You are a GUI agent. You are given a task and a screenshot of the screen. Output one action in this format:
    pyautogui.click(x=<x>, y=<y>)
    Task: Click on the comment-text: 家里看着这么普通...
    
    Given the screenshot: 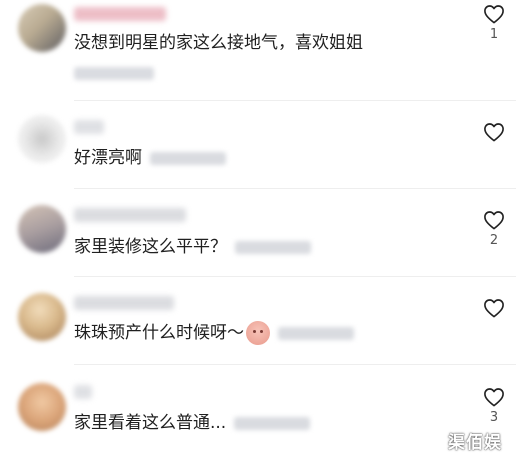 What is the action you would take?
    pyautogui.click(x=192, y=423)
    